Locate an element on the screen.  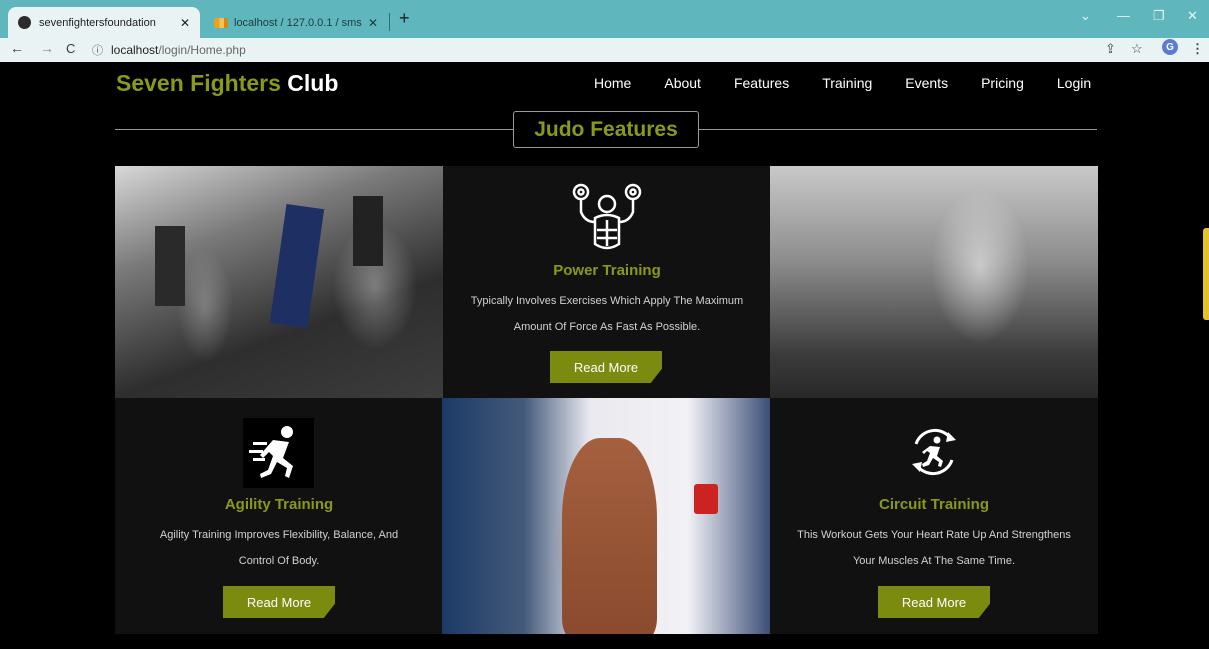
site-brand: Seven Fighters Club is located at coordinates (227, 83).